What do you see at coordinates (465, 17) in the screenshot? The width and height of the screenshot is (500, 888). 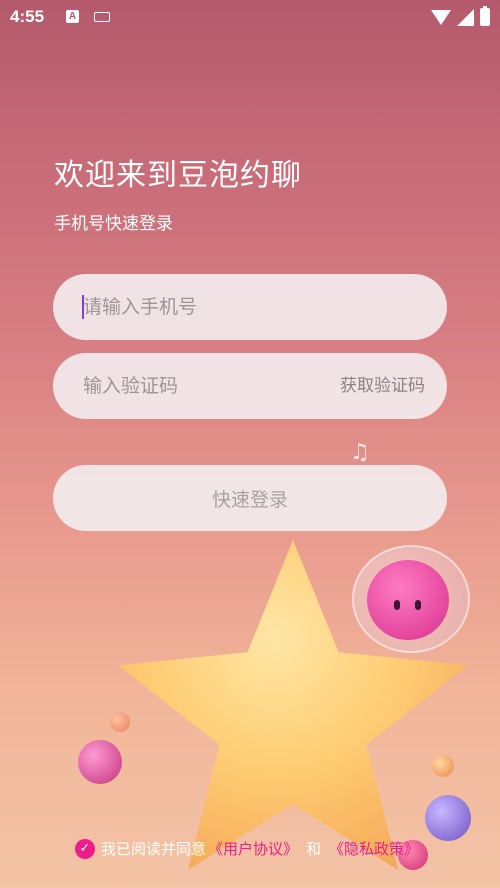 I see `signal-icon` at bounding box center [465, 17].